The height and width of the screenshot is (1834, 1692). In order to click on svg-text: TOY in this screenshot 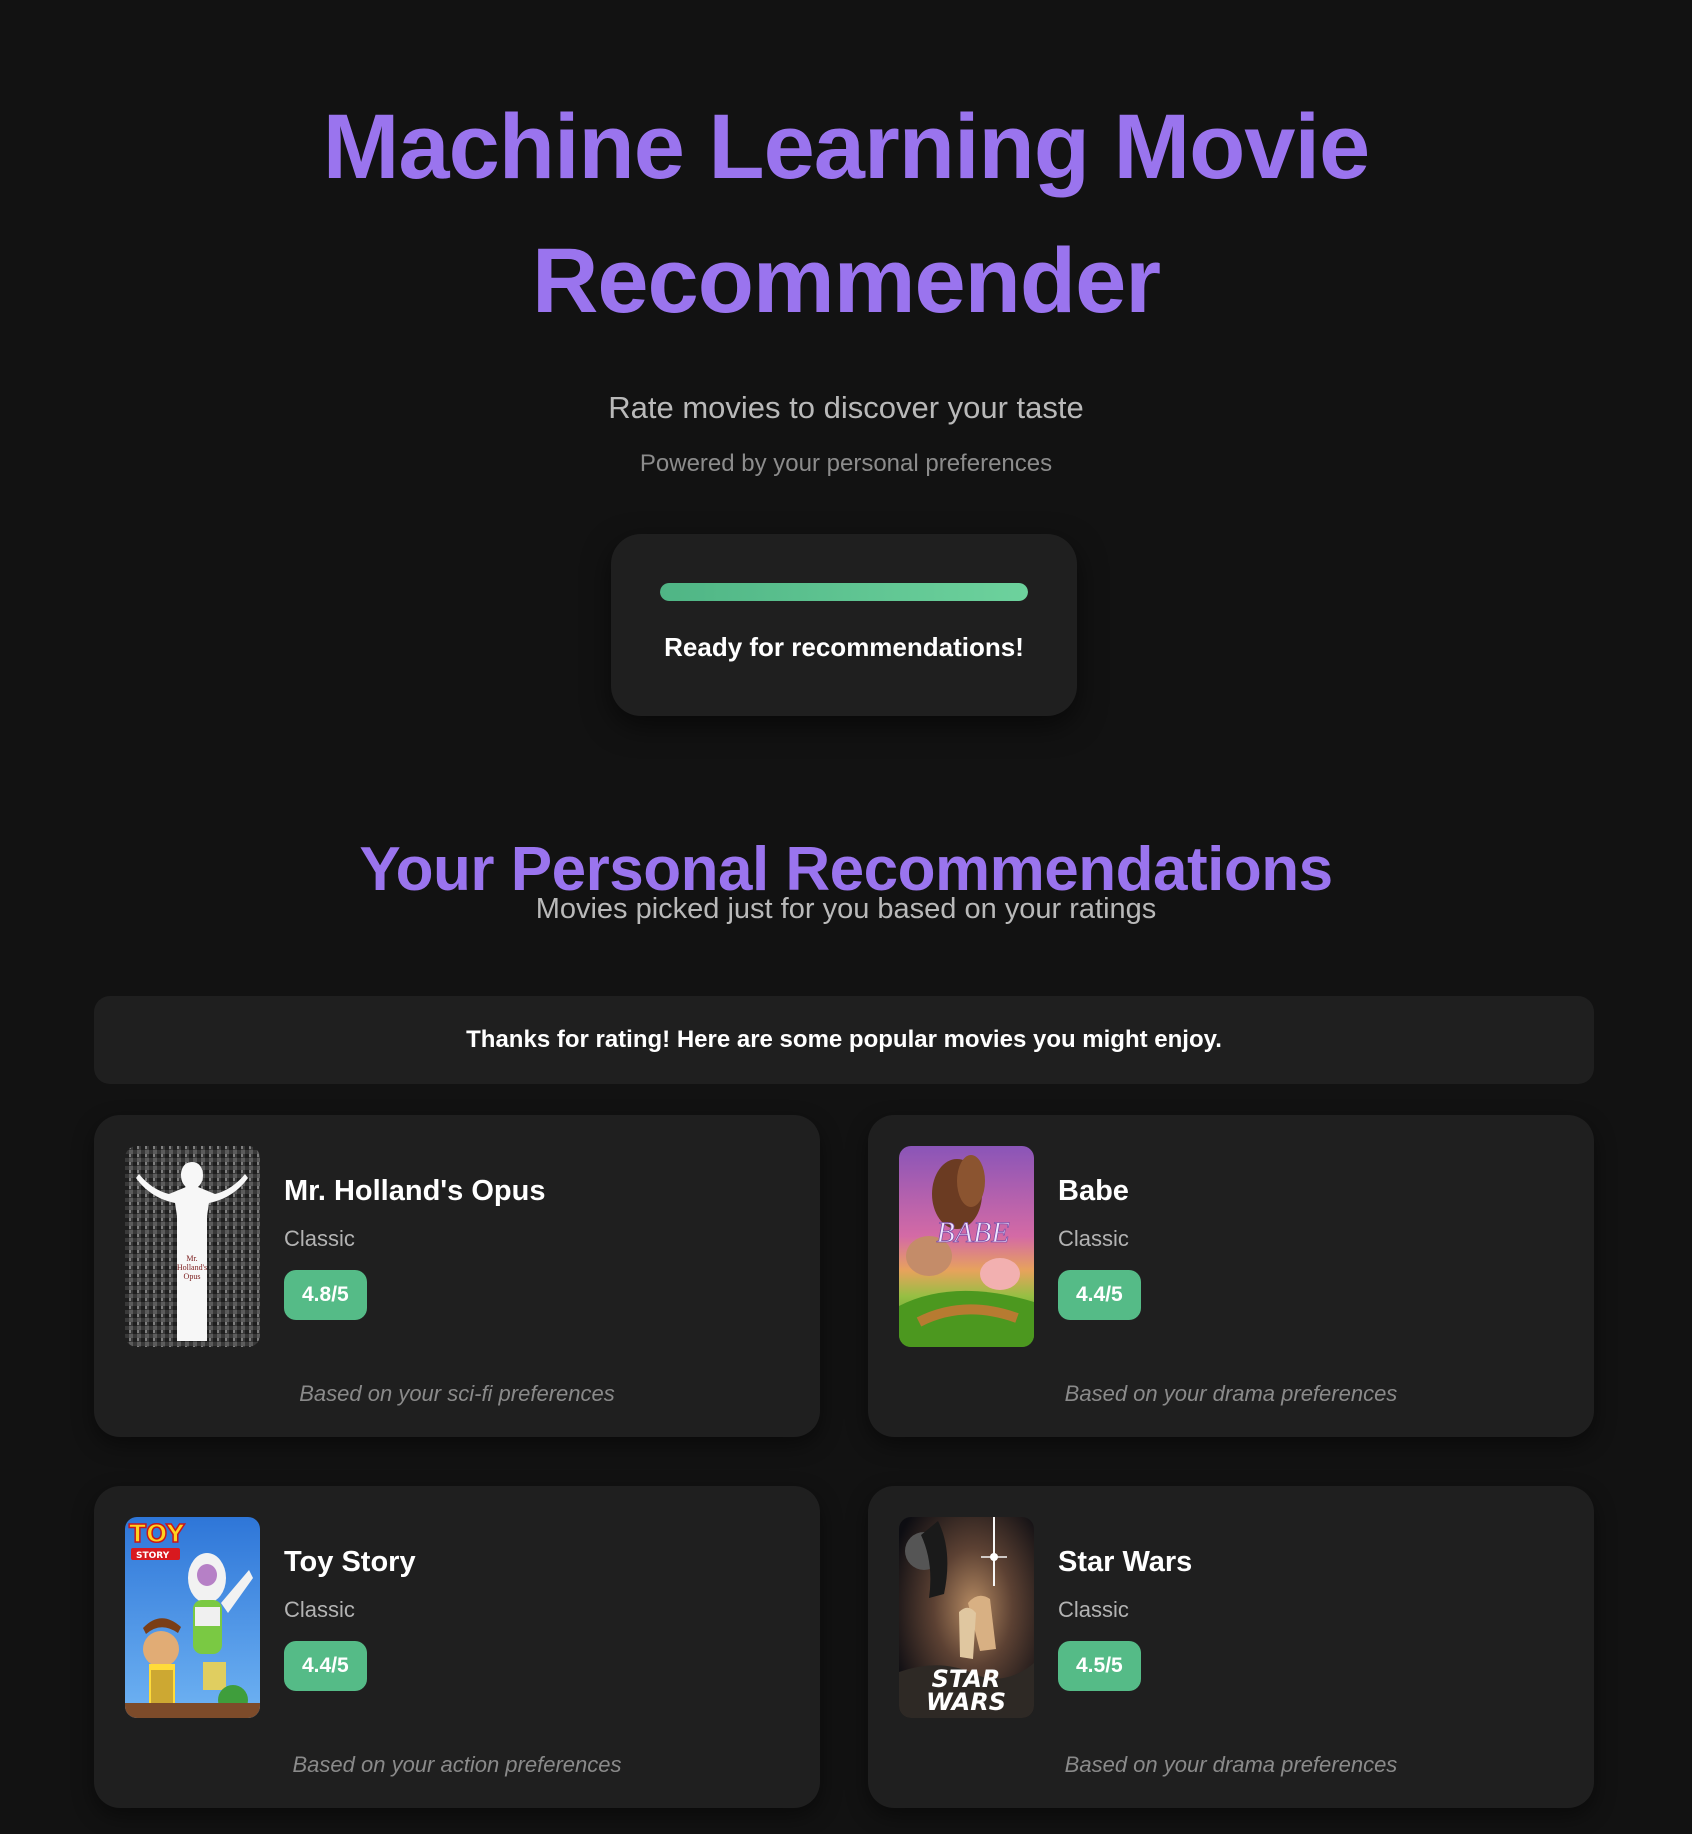, I will do `click(157, 1533)`.